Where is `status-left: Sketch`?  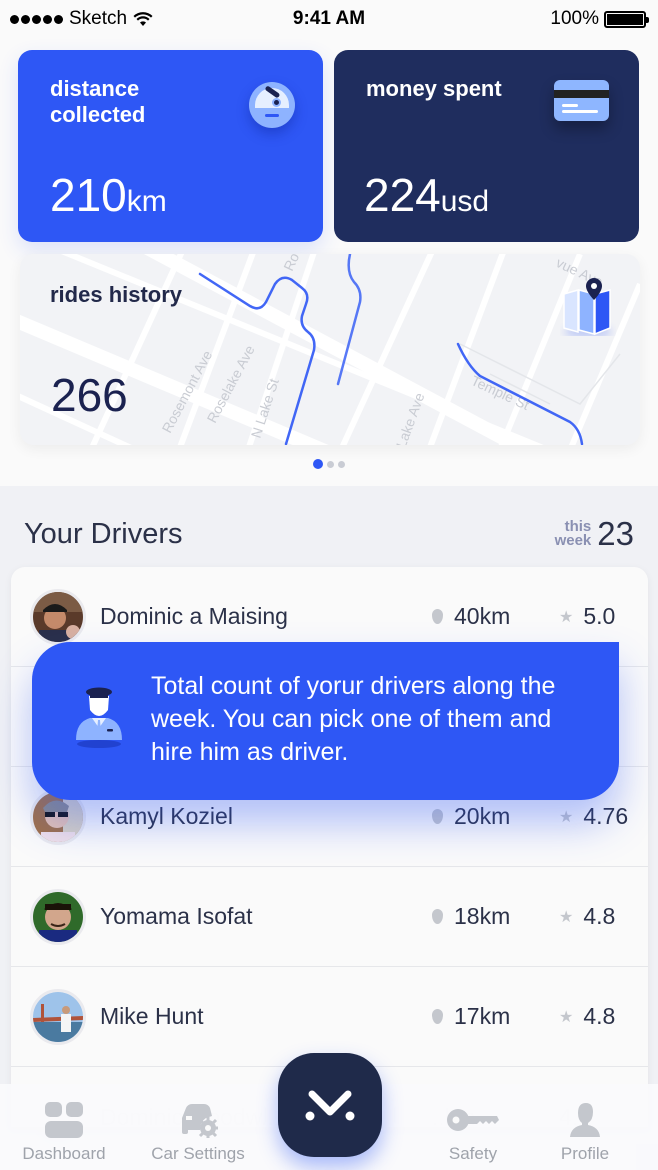
status-left: Sketch is located at coordinates (81, 19).